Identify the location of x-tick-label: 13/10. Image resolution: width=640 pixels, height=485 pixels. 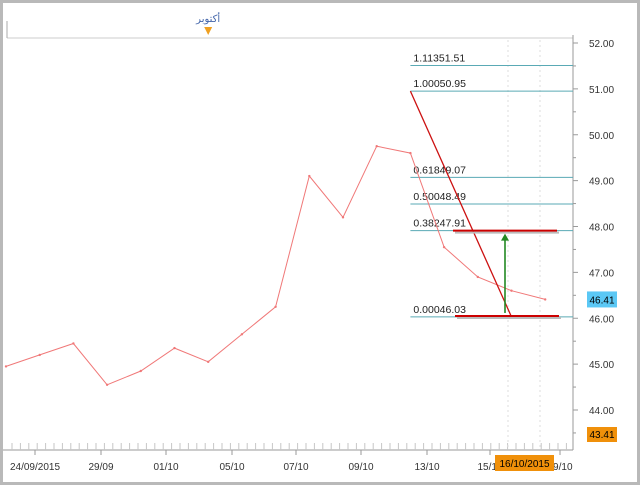
(426, 467).